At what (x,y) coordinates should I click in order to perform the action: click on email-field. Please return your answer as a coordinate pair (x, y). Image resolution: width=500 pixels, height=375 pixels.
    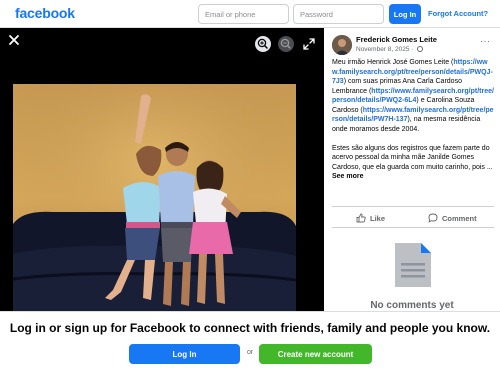
    Looking at the image, I should click on (243, 14).